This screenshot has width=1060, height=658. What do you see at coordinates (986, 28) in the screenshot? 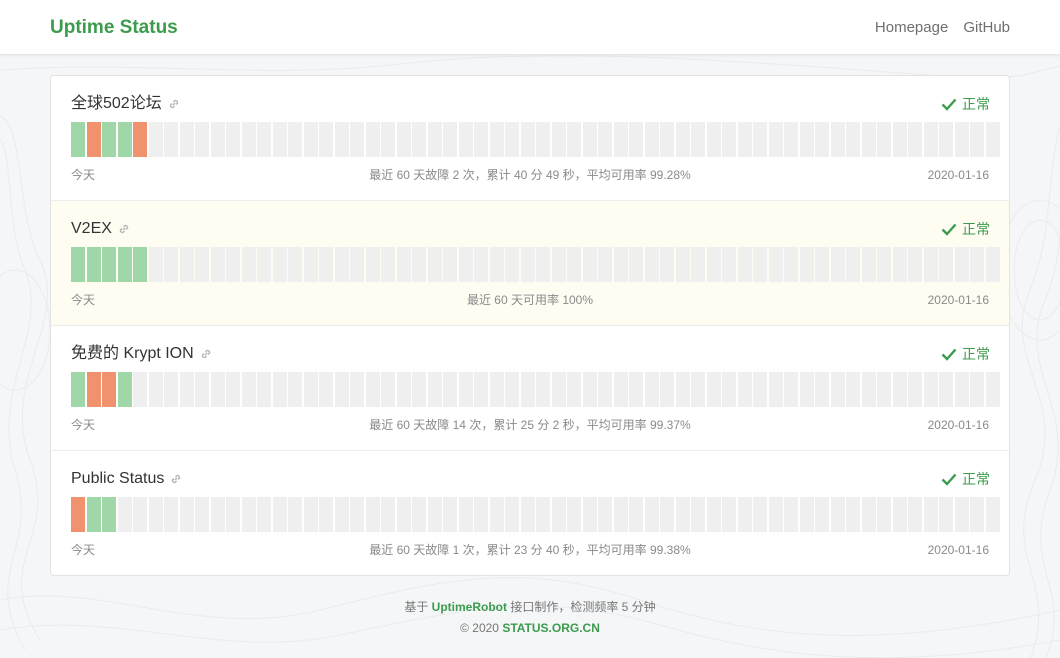
I see `nav-github-link: GitHub` at bounding box center [986, 28].